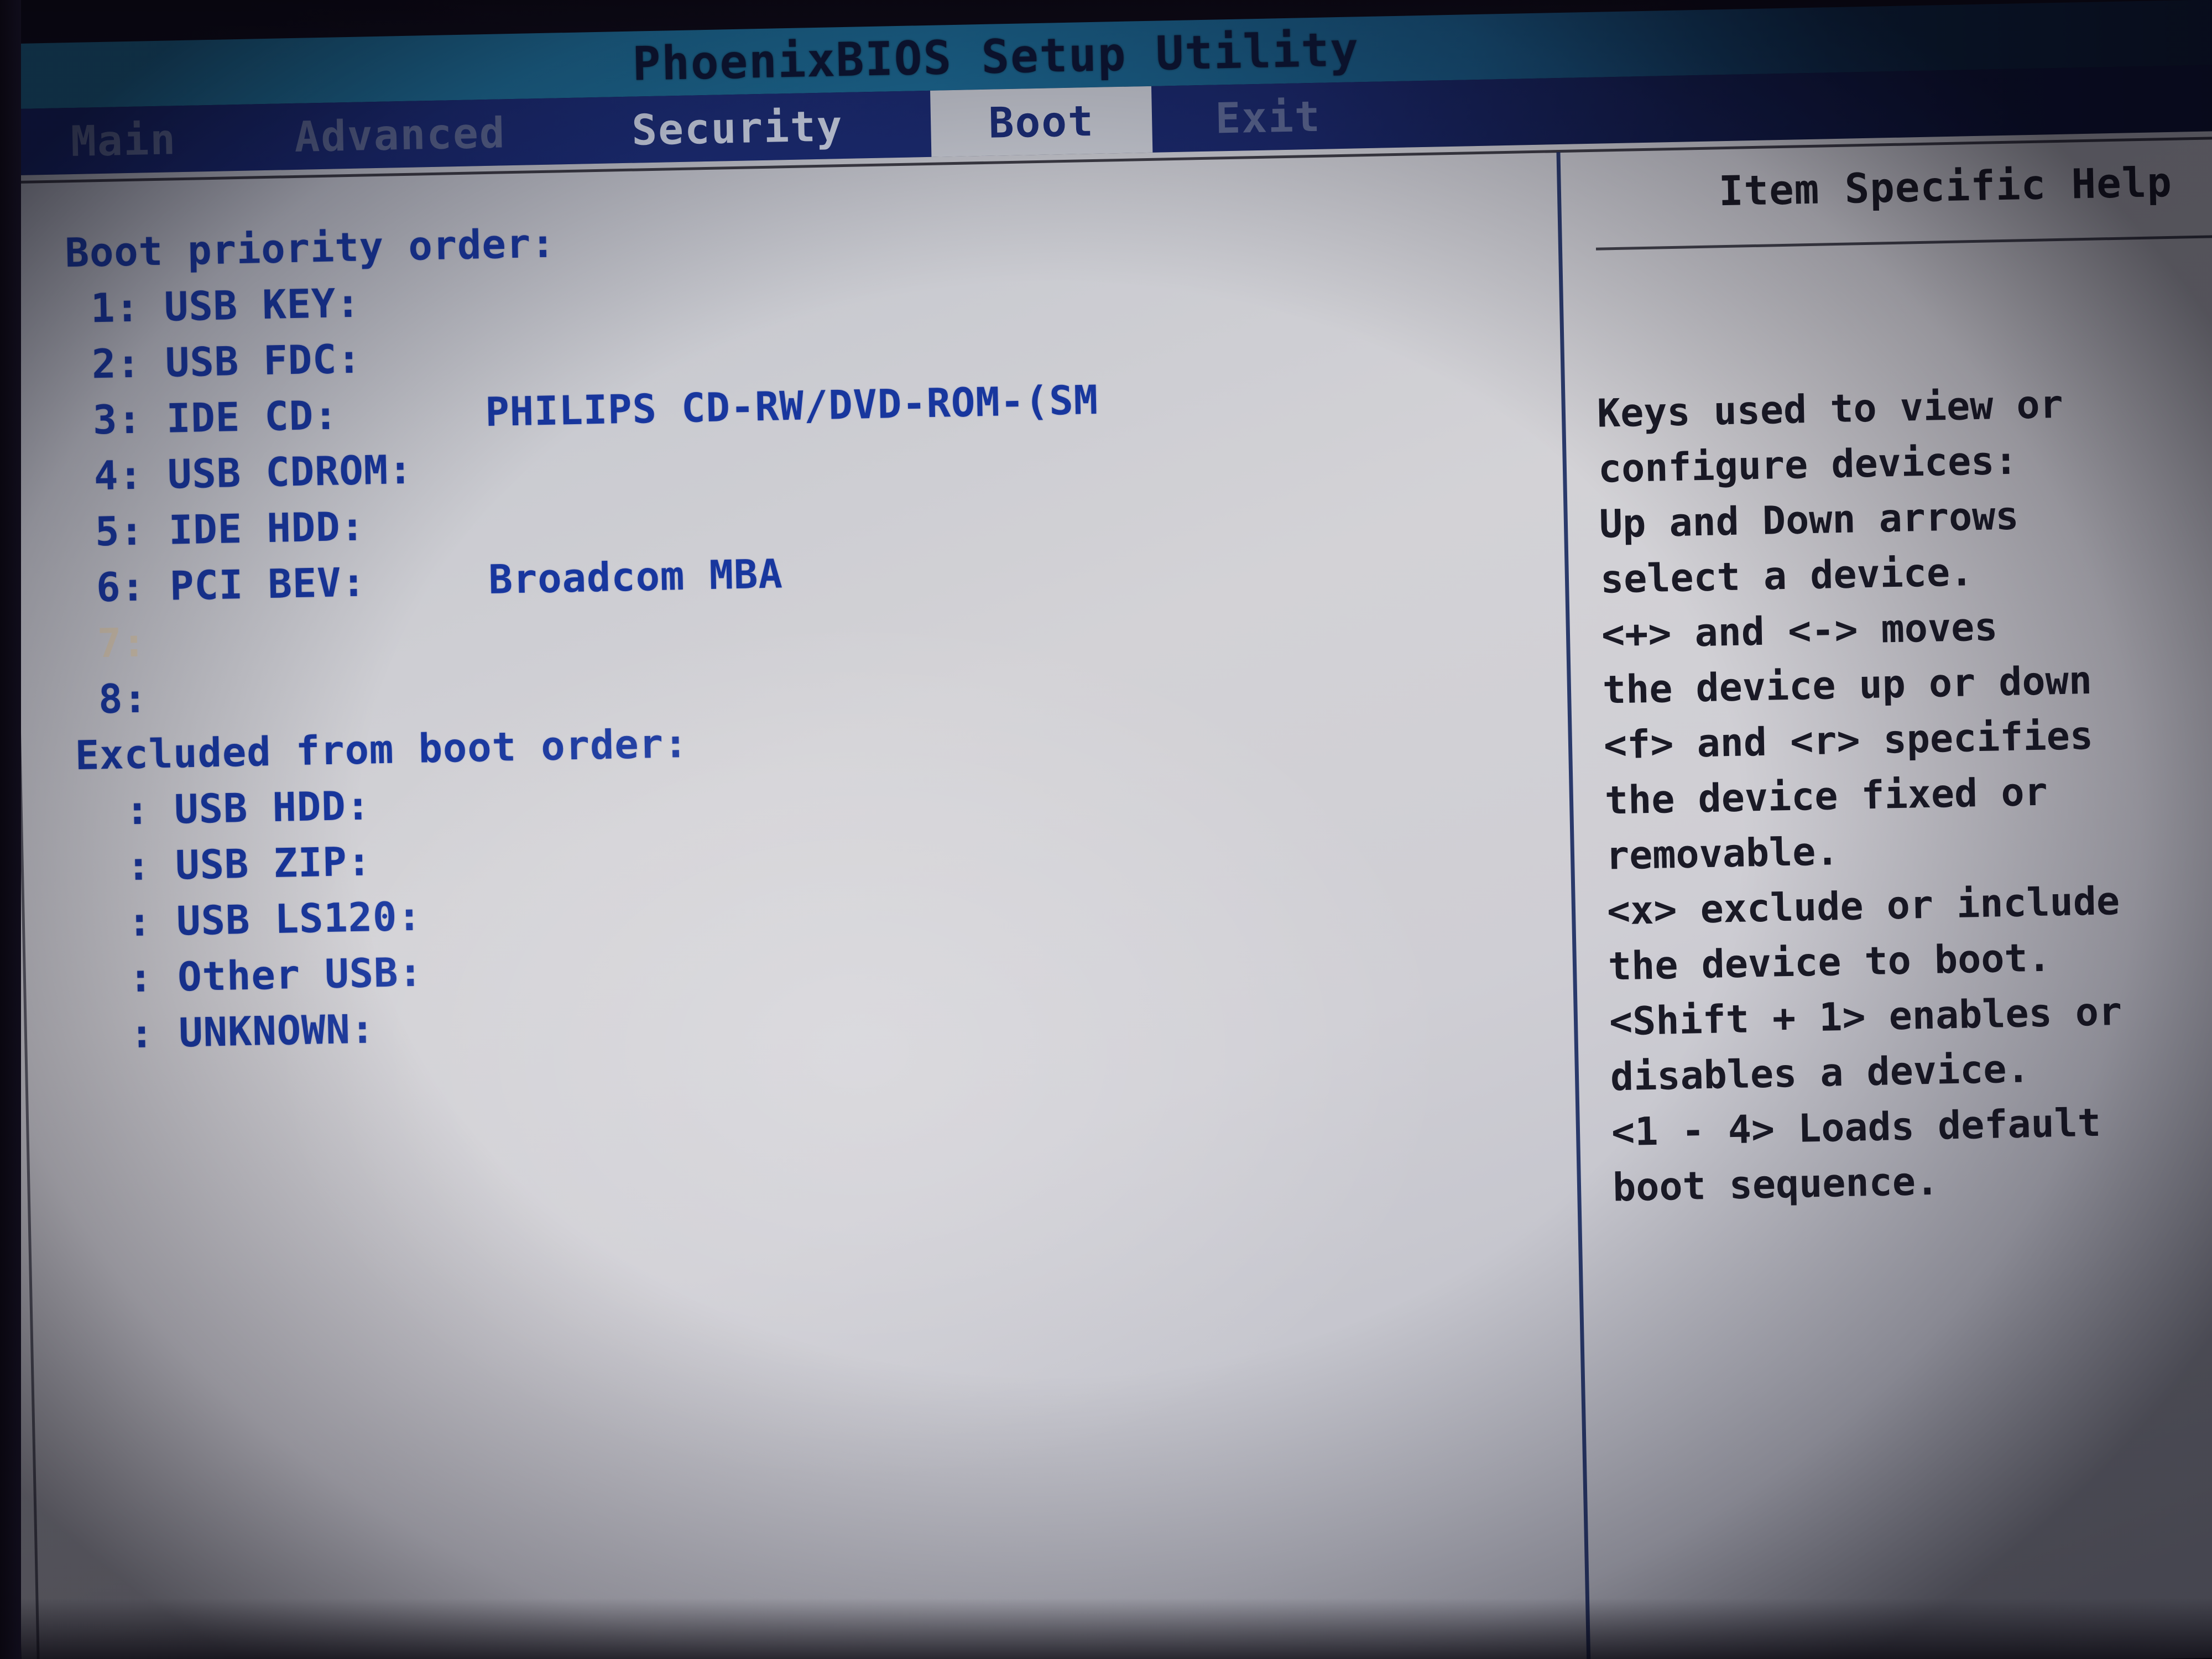 The height and width of the screenshot is (1659, 2212). Describe the element at coordinates (121, 587) in the screenshot. I see `device-index: 6:` at that location.